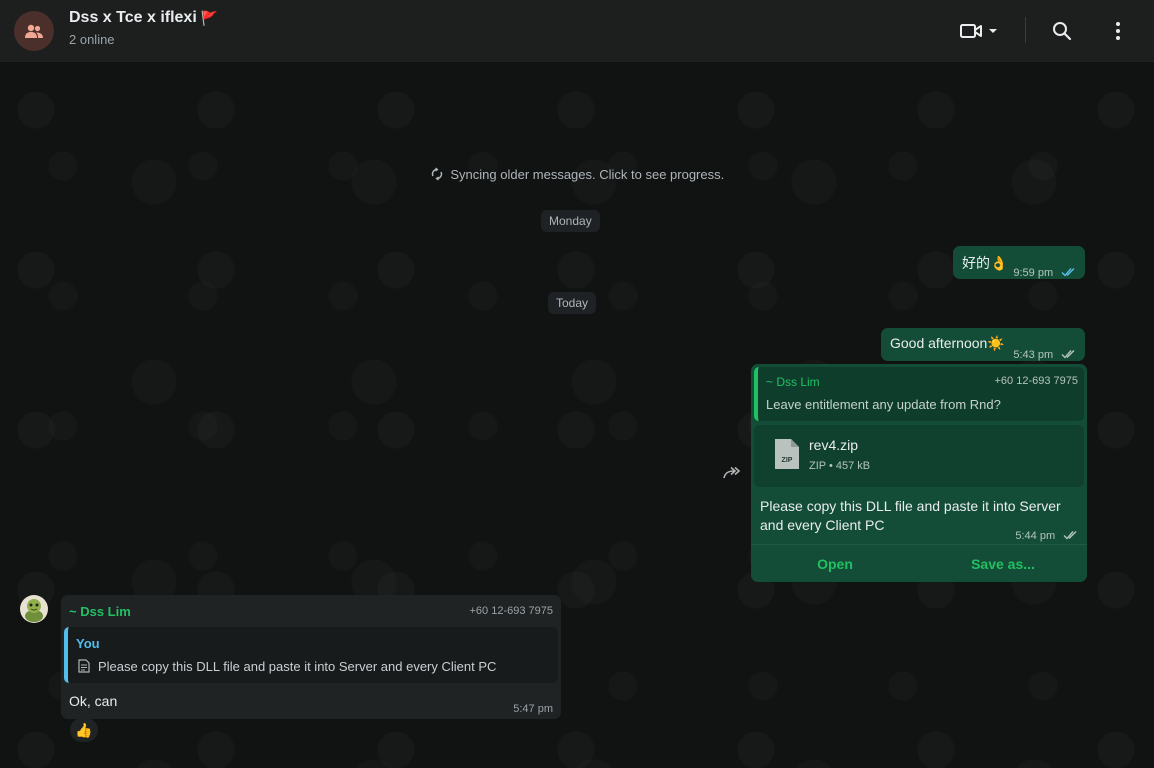 This screenshot has height=768, width=1154. I want to click on message-text: Ok, can, so click(93, 701).